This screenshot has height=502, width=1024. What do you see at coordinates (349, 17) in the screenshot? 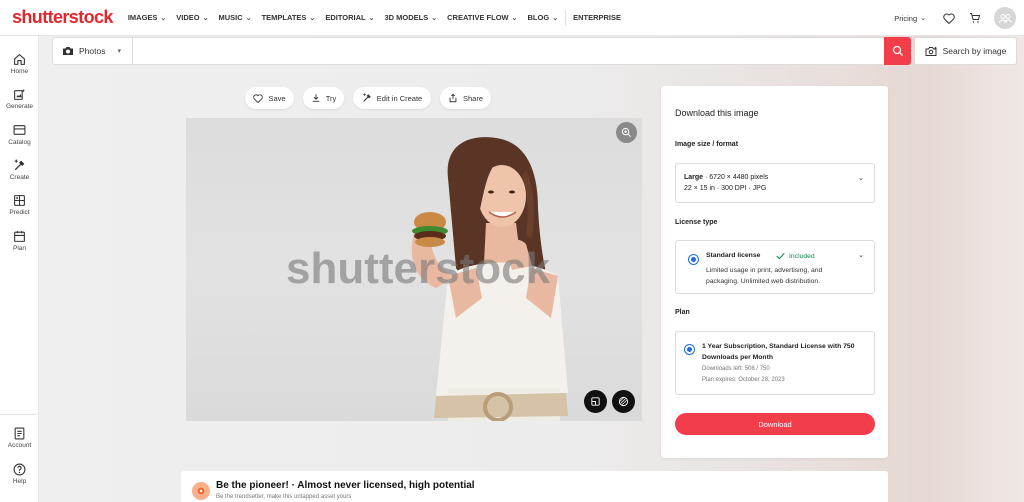
I see `nav-editorial: EDITORIAL ⌄` at bounding box center [349, 17].